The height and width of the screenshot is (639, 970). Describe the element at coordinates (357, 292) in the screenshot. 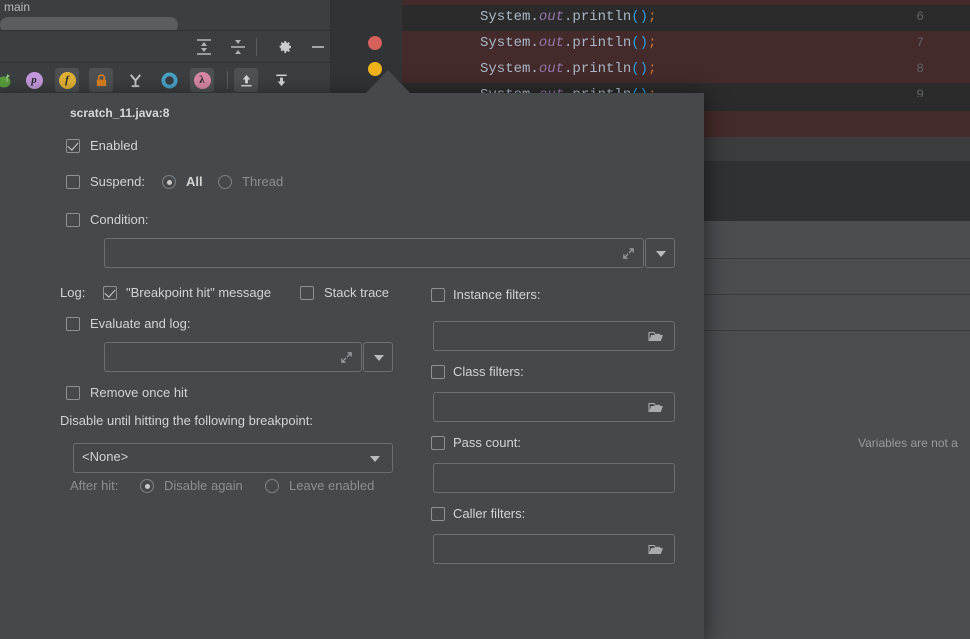

I see `log-stack-trace-label: Stack trace` at that location.